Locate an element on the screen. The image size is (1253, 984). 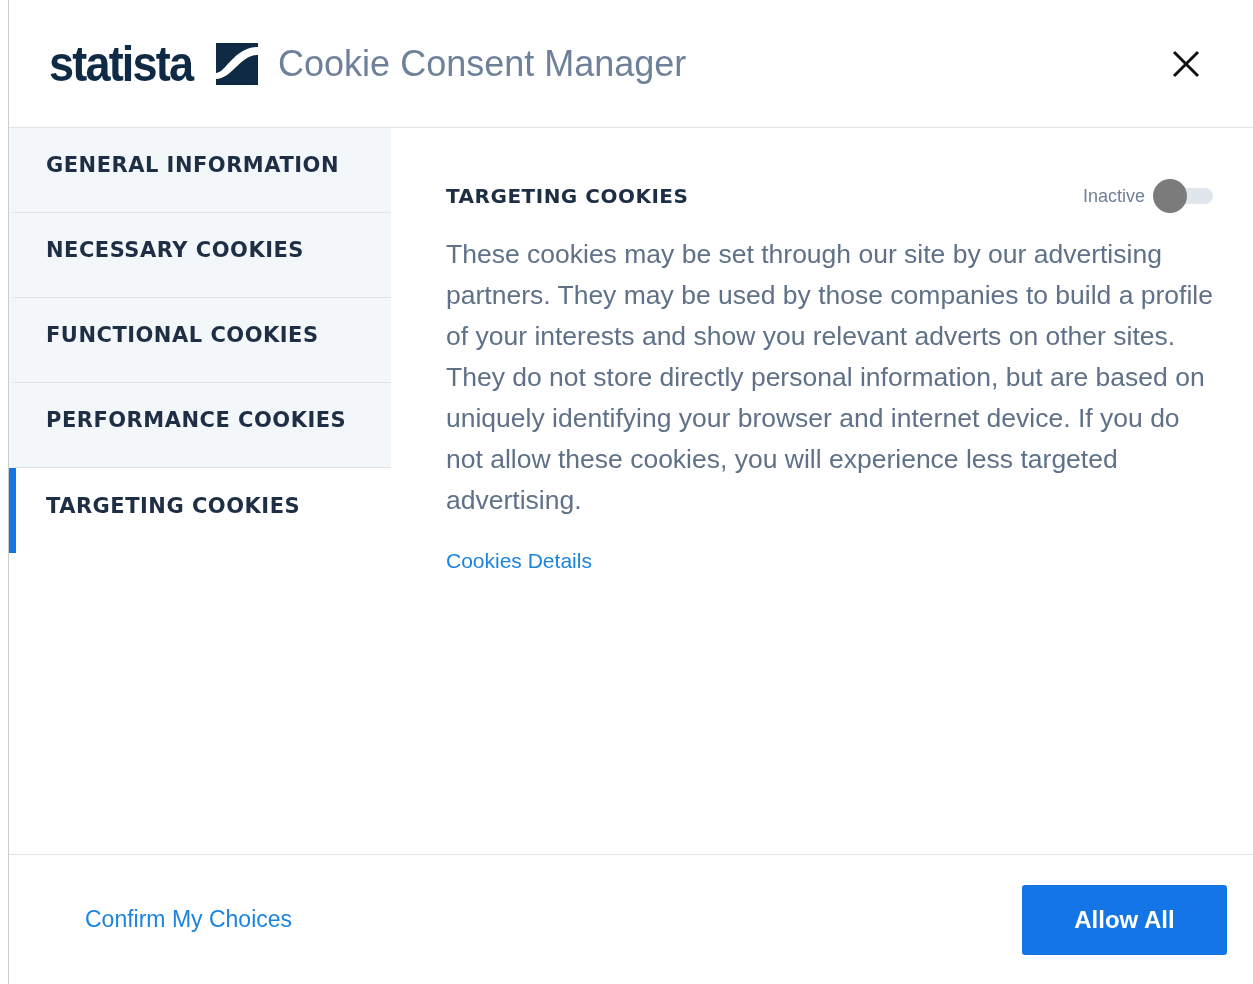
allow-all-button: Allow All is located at coordinates (1124, 919).